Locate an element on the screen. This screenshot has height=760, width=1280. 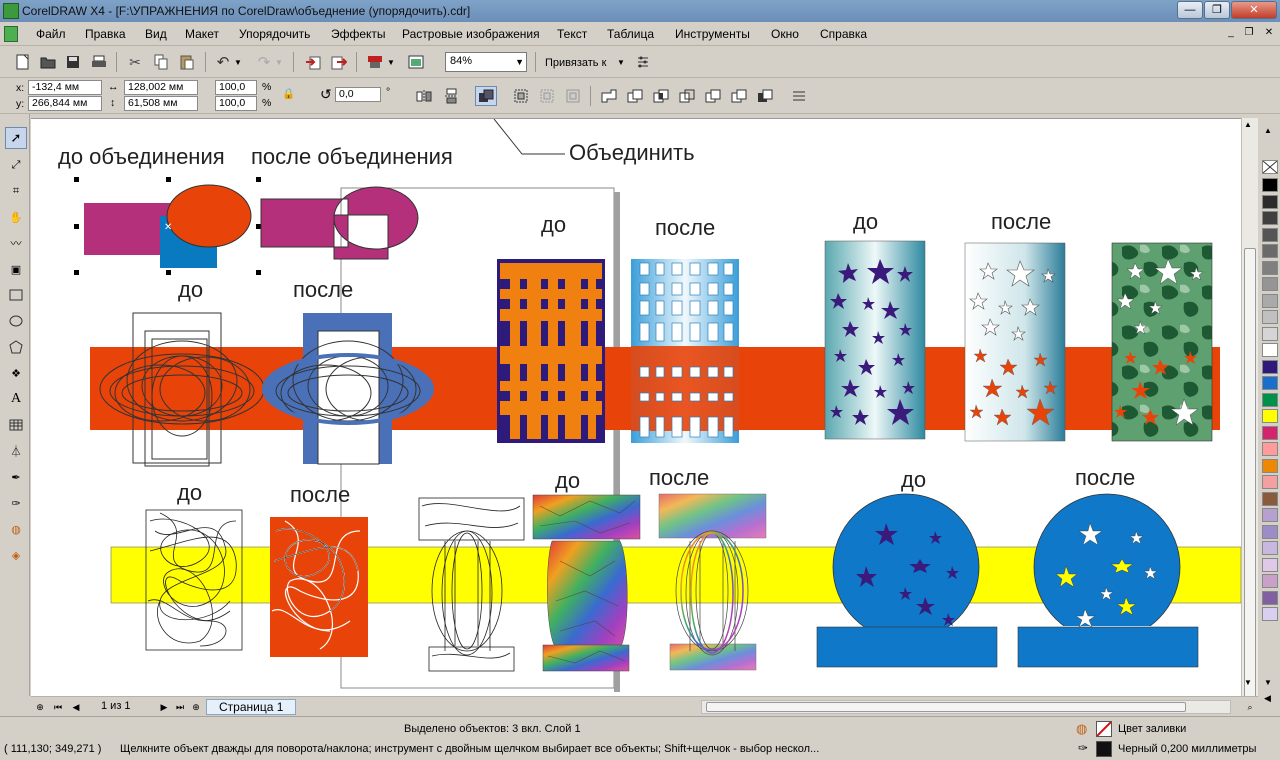
launcher-dropdown: ▼ is located at coordinates (391, 62).